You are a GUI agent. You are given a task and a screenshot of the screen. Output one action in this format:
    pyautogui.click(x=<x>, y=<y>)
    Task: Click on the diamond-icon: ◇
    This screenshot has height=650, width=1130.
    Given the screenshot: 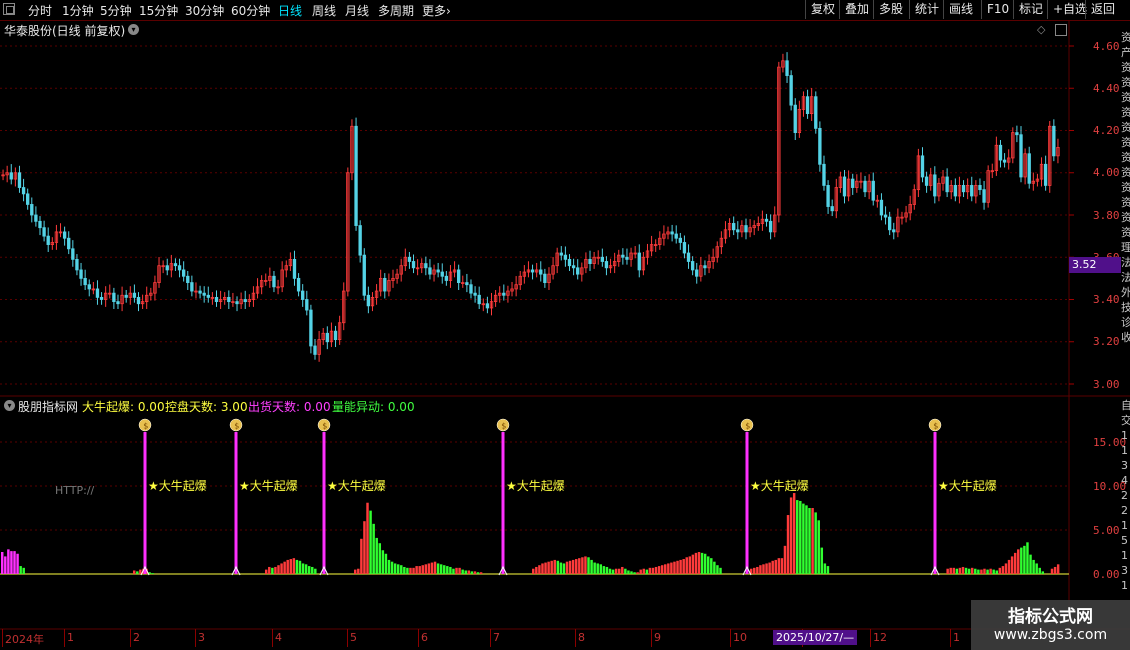 What is the action you would take?
    pyautogui.click(x=1041, y=29)
    